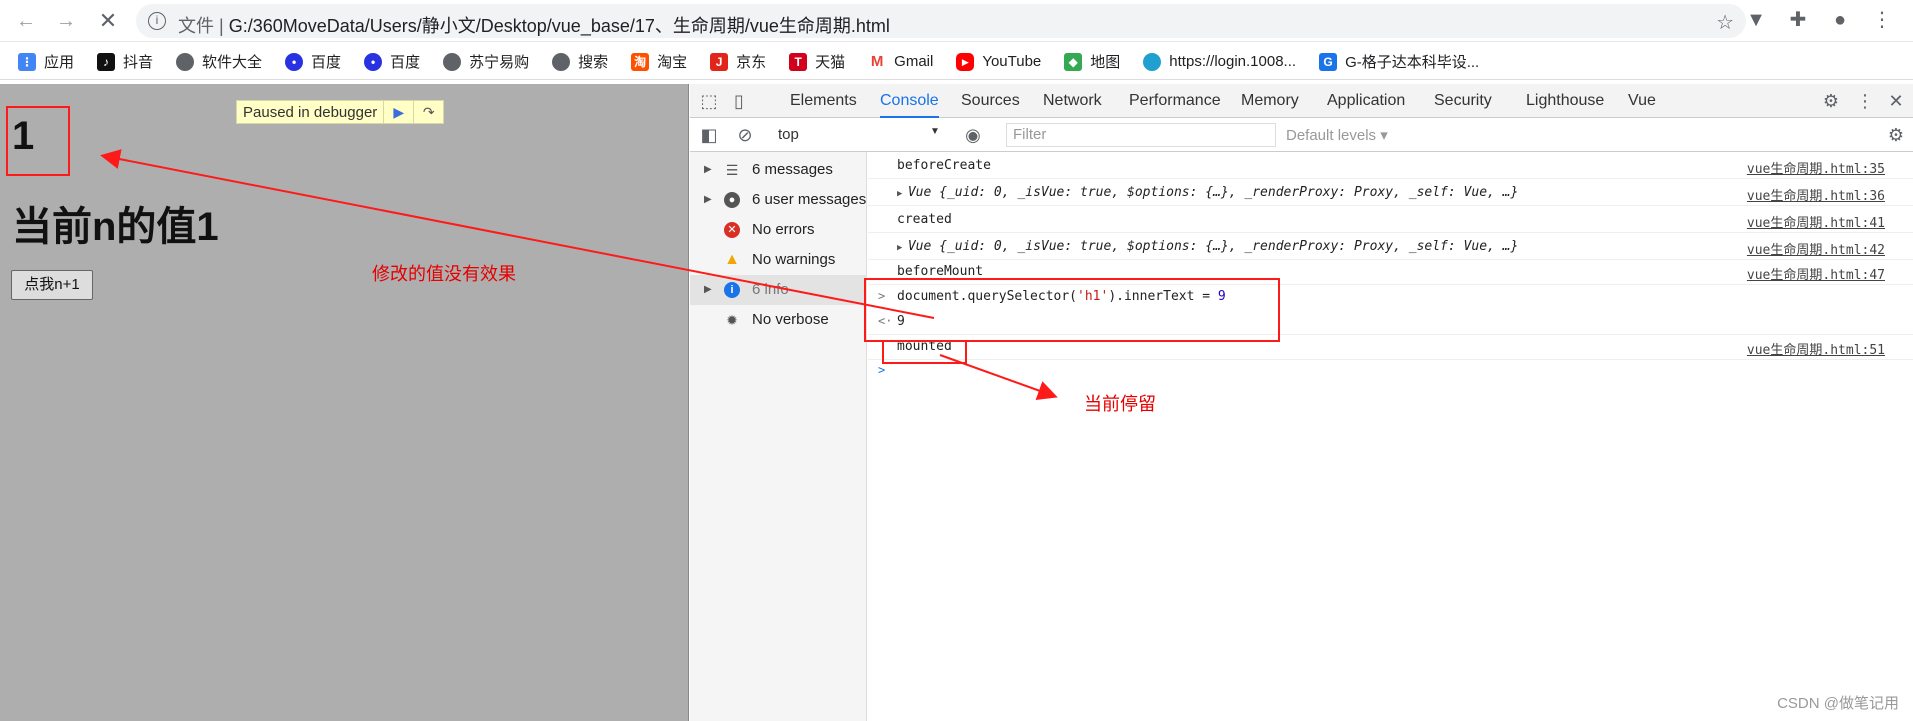  What do you see at coordinates (1175, 101) in the screenshot?
I see `tab-performance: Performance` at bounding box center [1175, 101].